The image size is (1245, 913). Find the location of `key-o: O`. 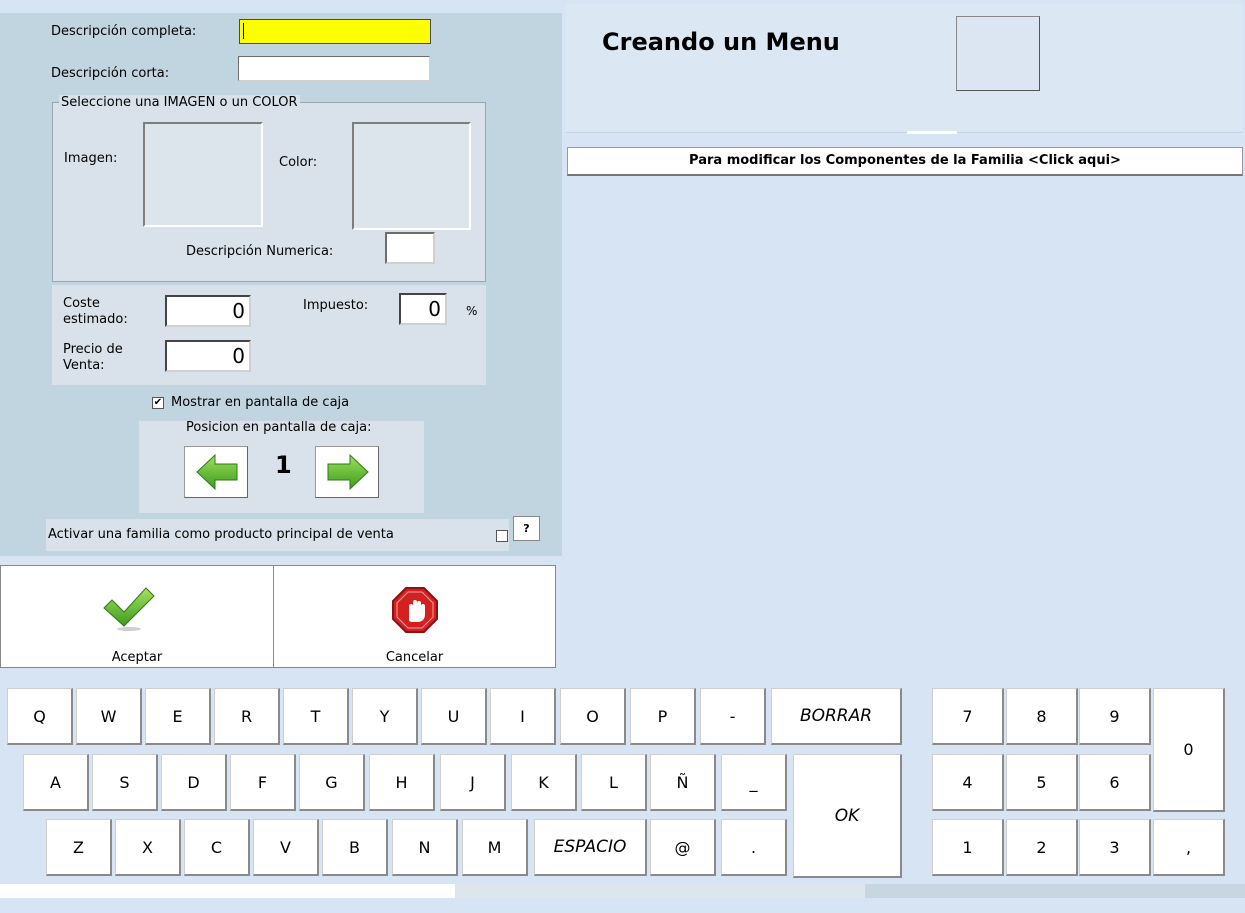

key-o: O is located at coordinates (593, 716).